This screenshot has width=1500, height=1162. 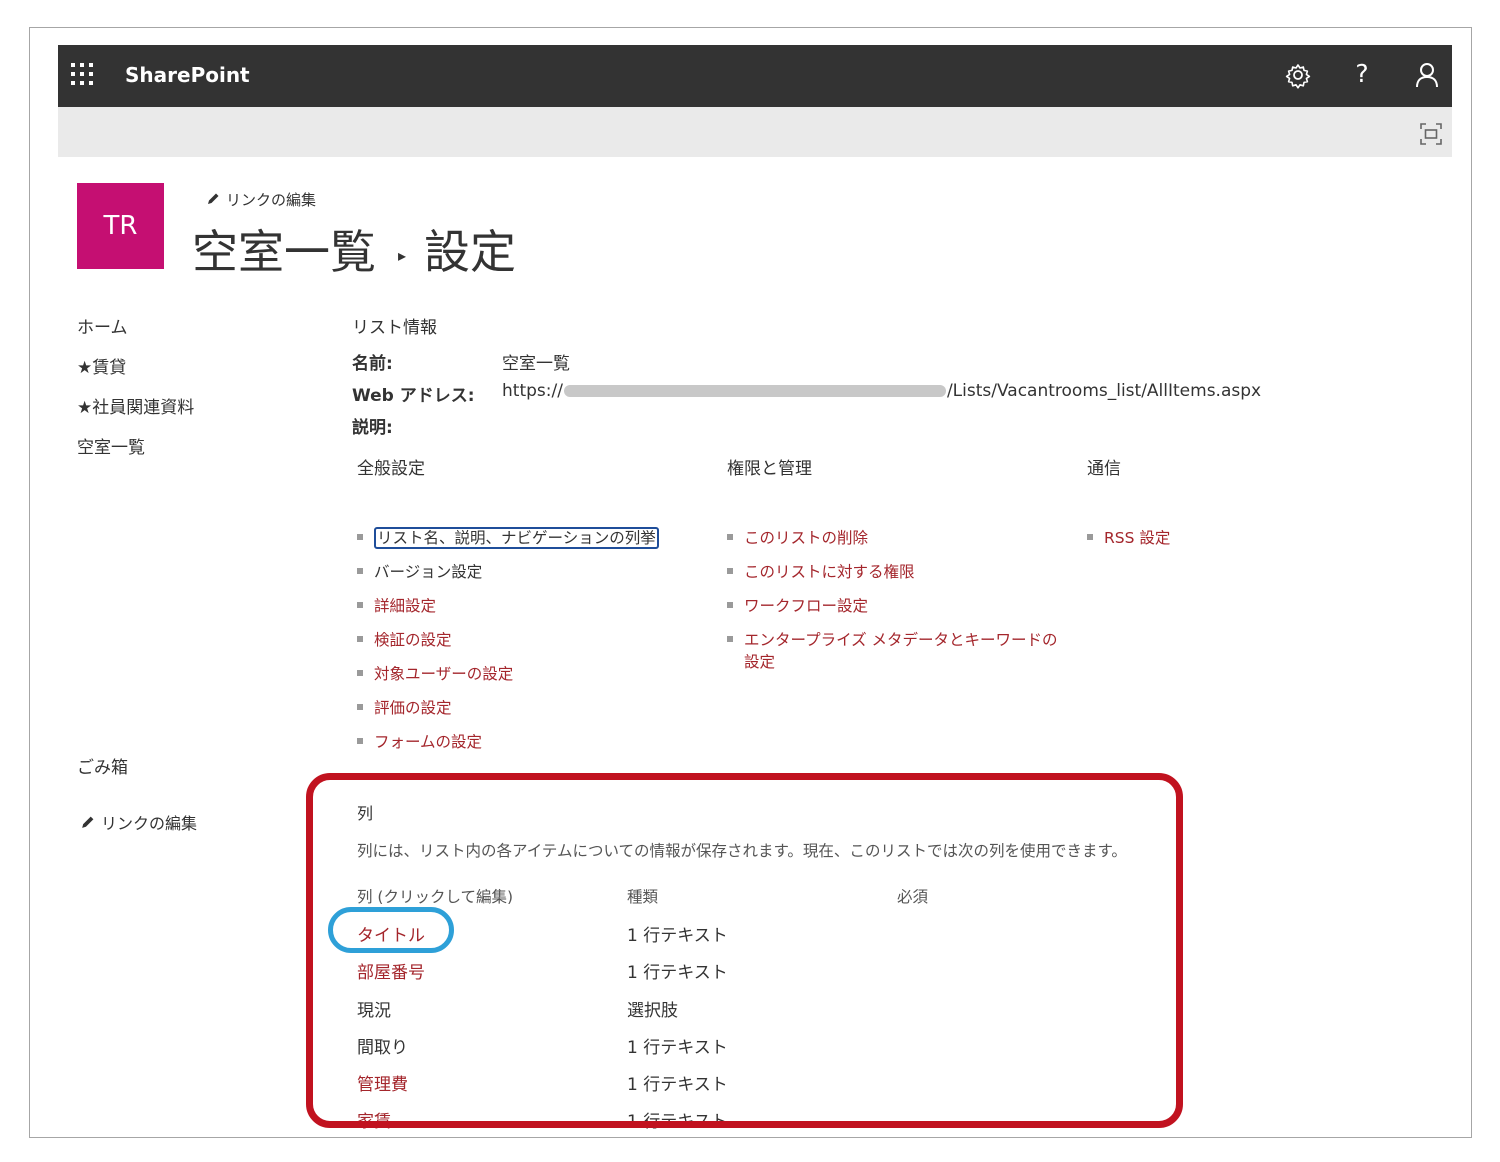 What do you see at coordinates (1427, 75) in the screenshot?
I see `person-icon` at bounding box center [1427, 75].